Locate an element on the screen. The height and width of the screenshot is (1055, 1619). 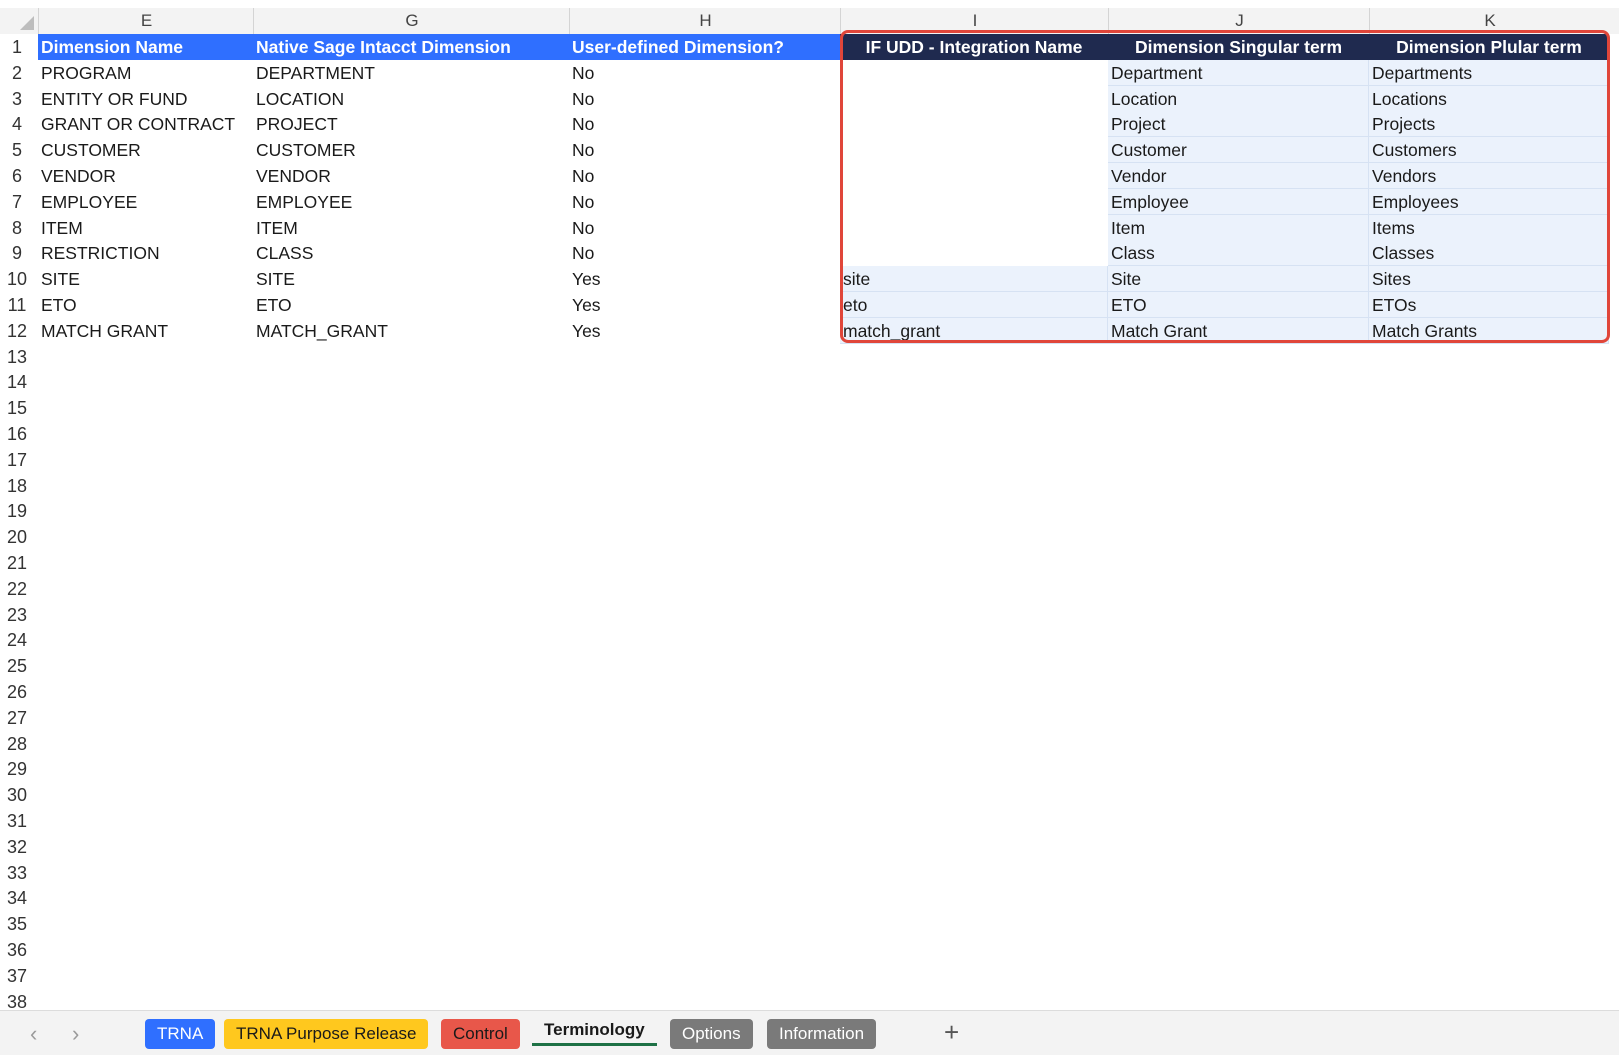
cell-j: Vendor is located at coordinates (1238, 176).